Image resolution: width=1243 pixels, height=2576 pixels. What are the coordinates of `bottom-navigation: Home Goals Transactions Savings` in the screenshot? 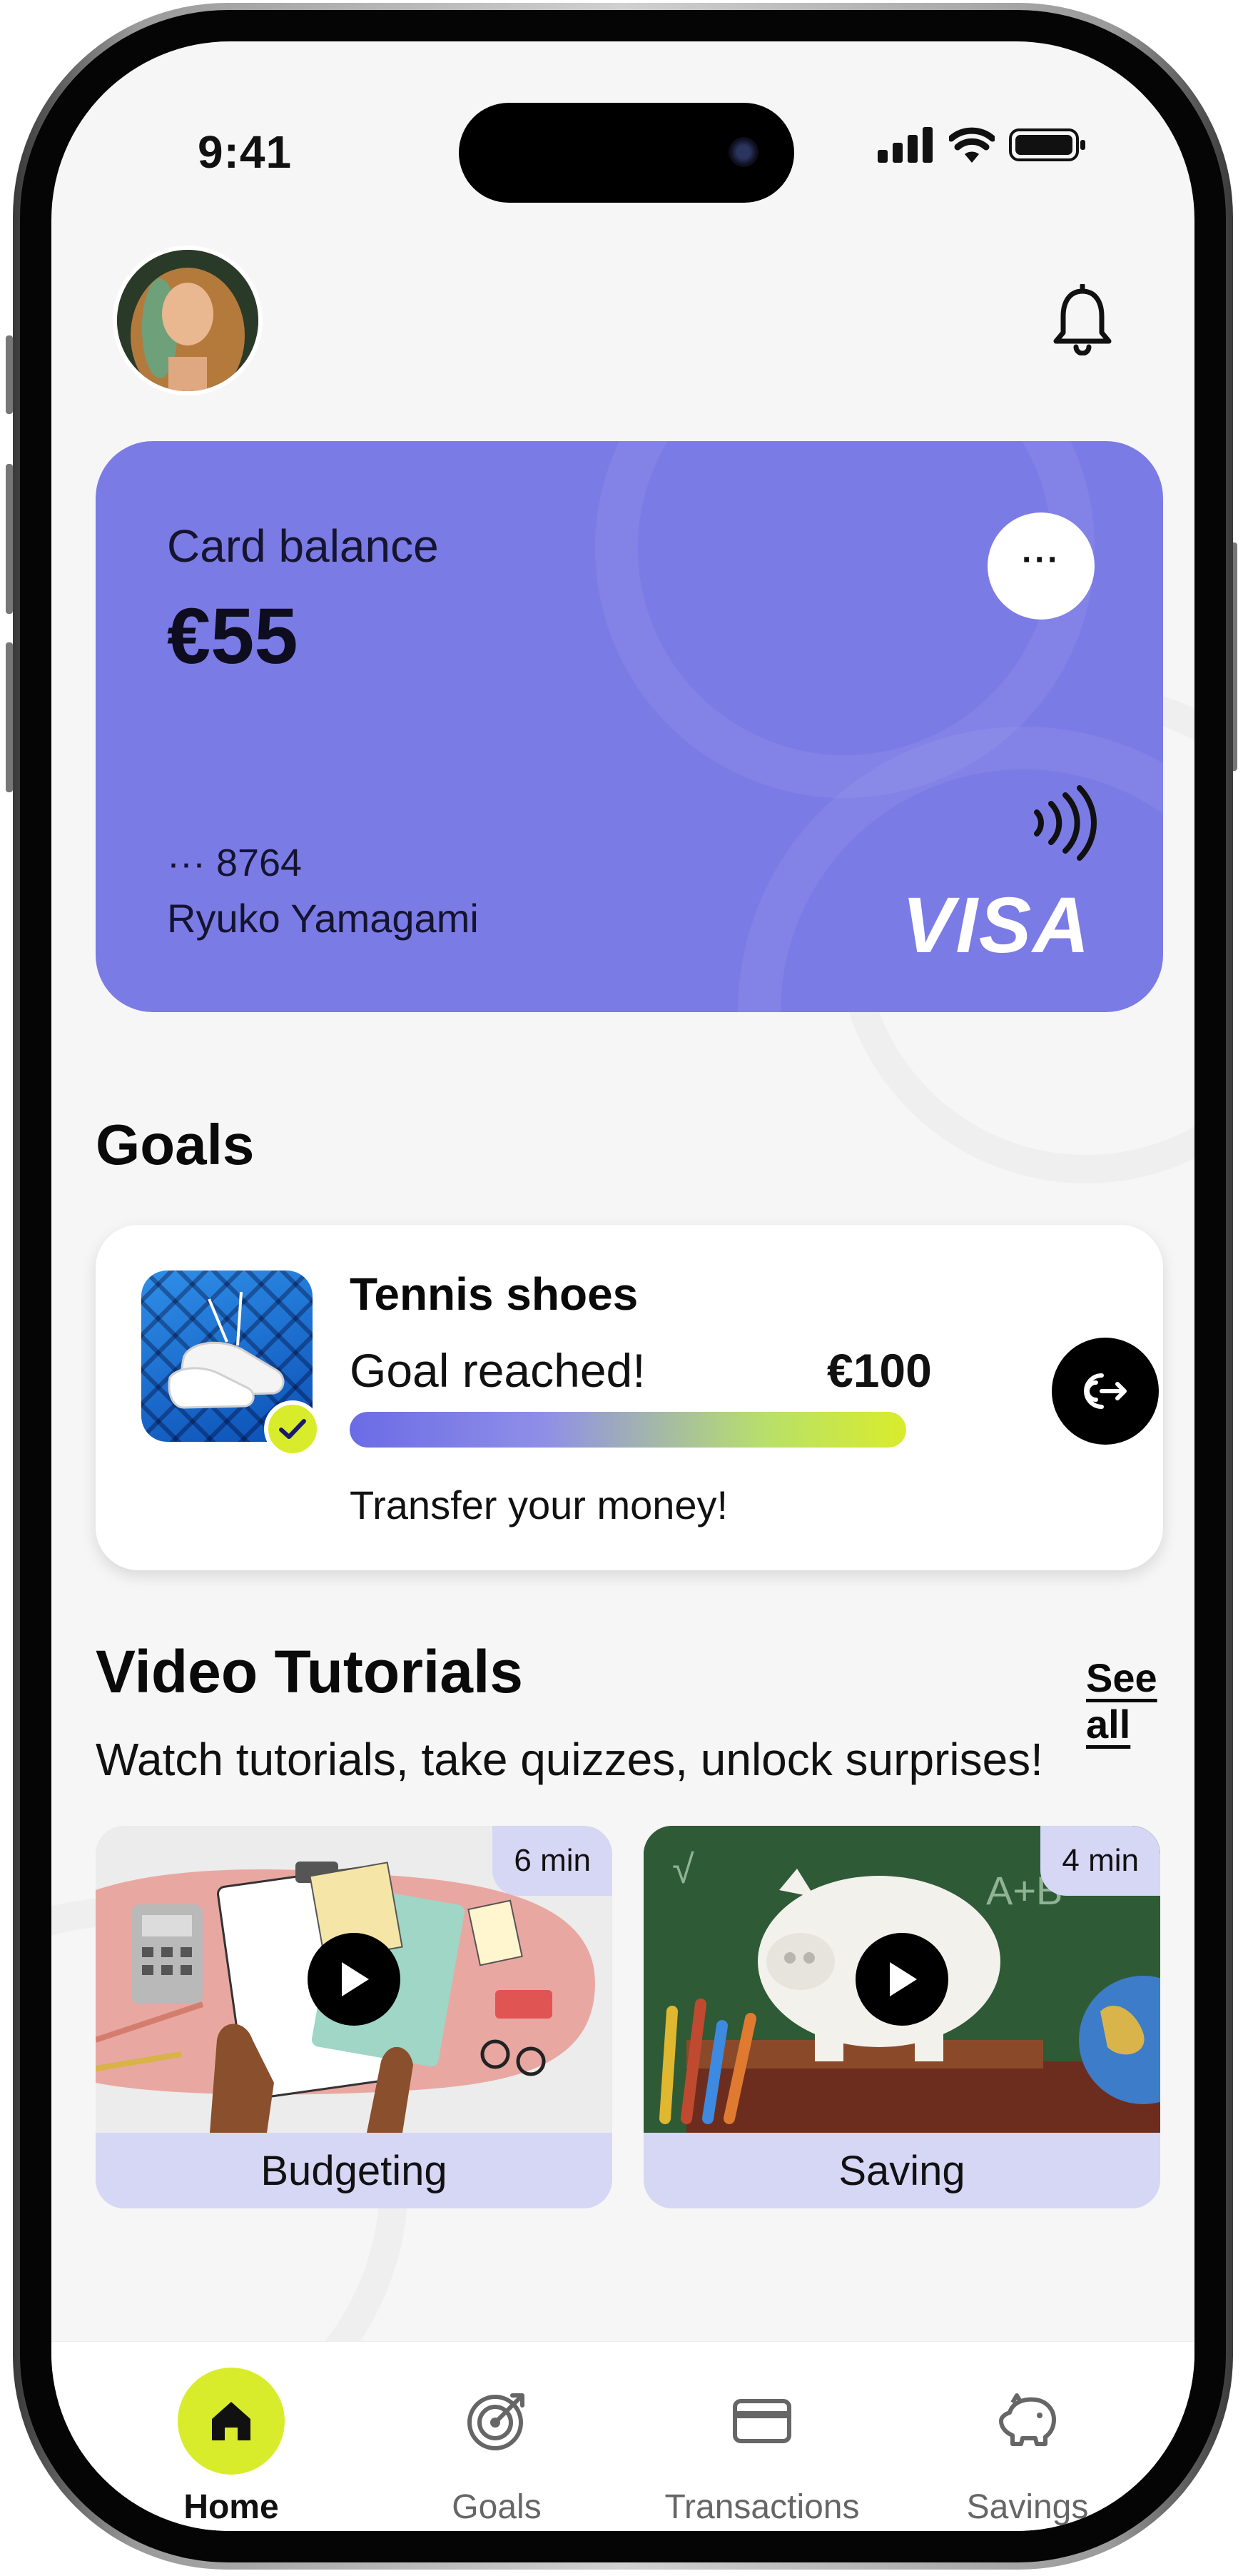 It's located at (622, 2436).